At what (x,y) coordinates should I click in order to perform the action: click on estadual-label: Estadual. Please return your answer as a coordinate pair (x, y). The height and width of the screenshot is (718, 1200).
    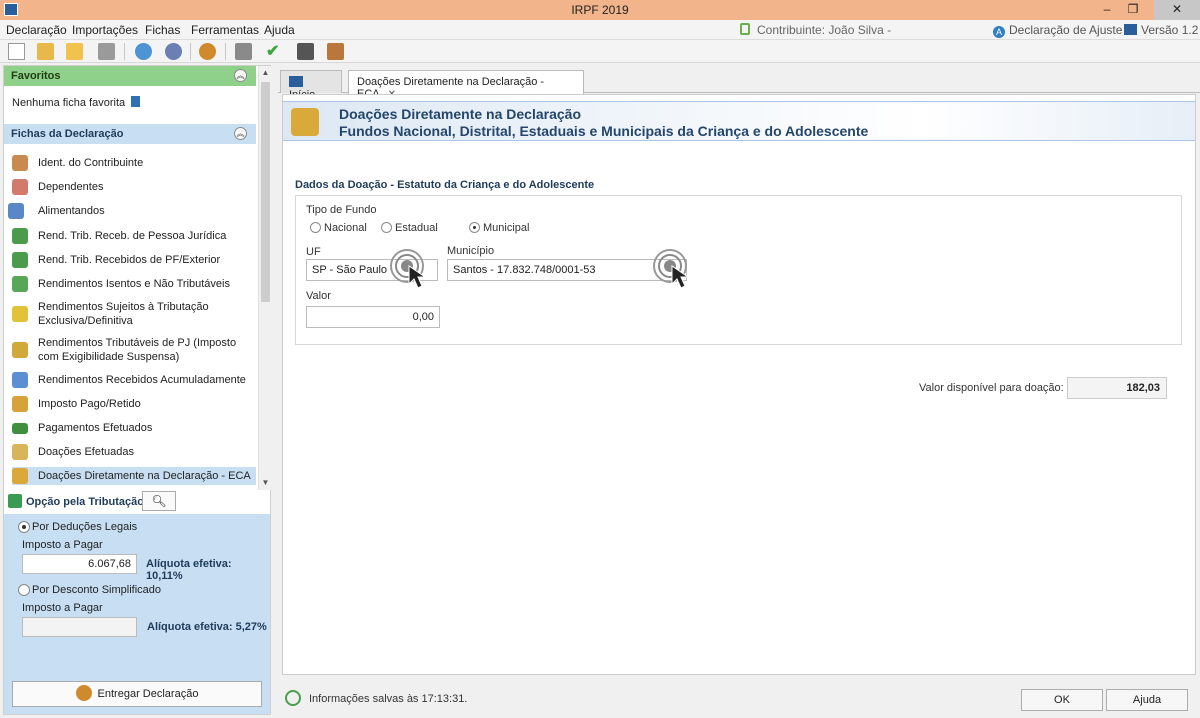
    Looking at the image, I should click on (416, 228).